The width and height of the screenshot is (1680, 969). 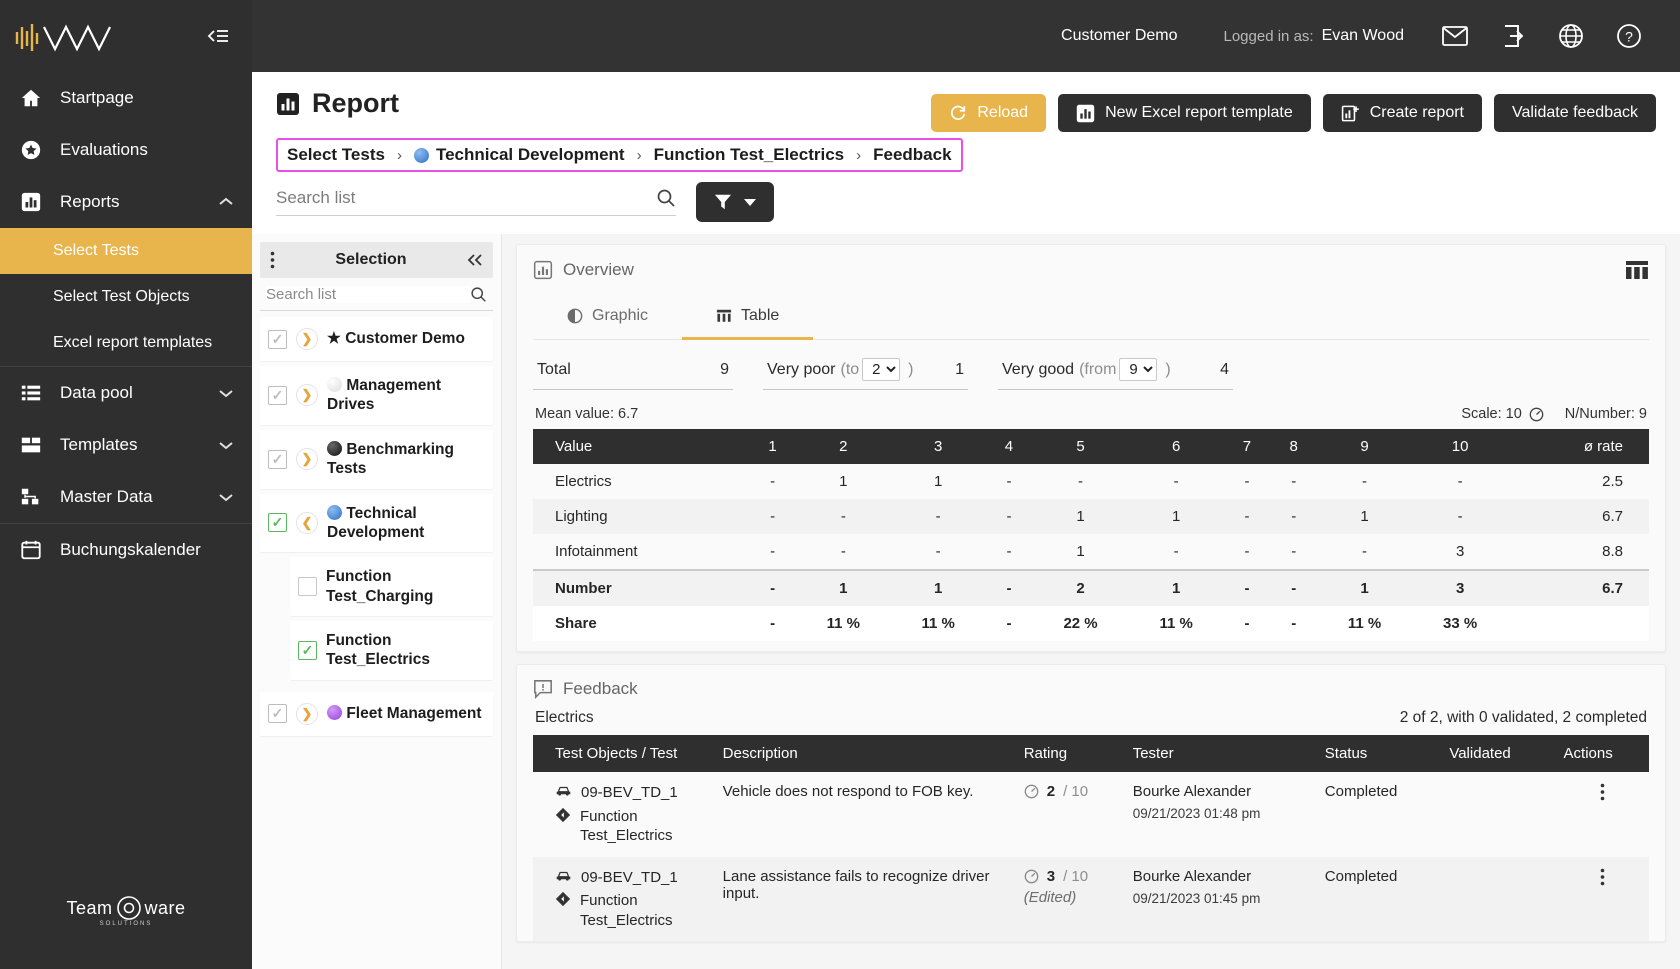 What do you see at coordinates (1247, 446) in the screenshot?
I see `col-7: 7` at bounding box center [1247, 446].